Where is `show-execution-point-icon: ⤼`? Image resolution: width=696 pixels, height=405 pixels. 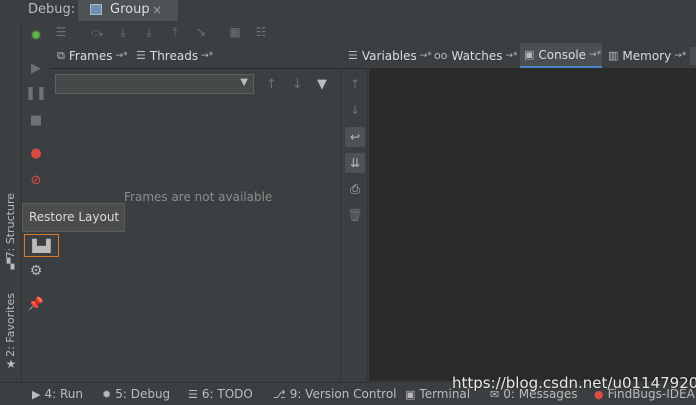
show-execution-point-icon: ⤼ is located at coordinates (97, 32).